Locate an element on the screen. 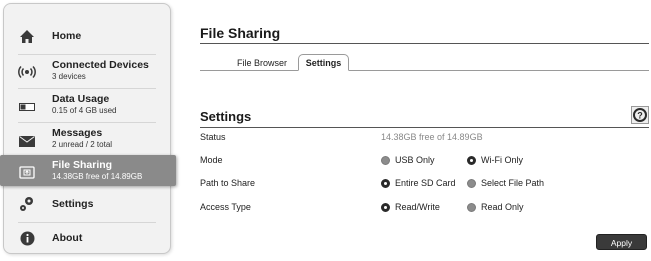 This screenshot has width=651, height=261. radio-label: Select File Path is located at coordinates (513, 183).